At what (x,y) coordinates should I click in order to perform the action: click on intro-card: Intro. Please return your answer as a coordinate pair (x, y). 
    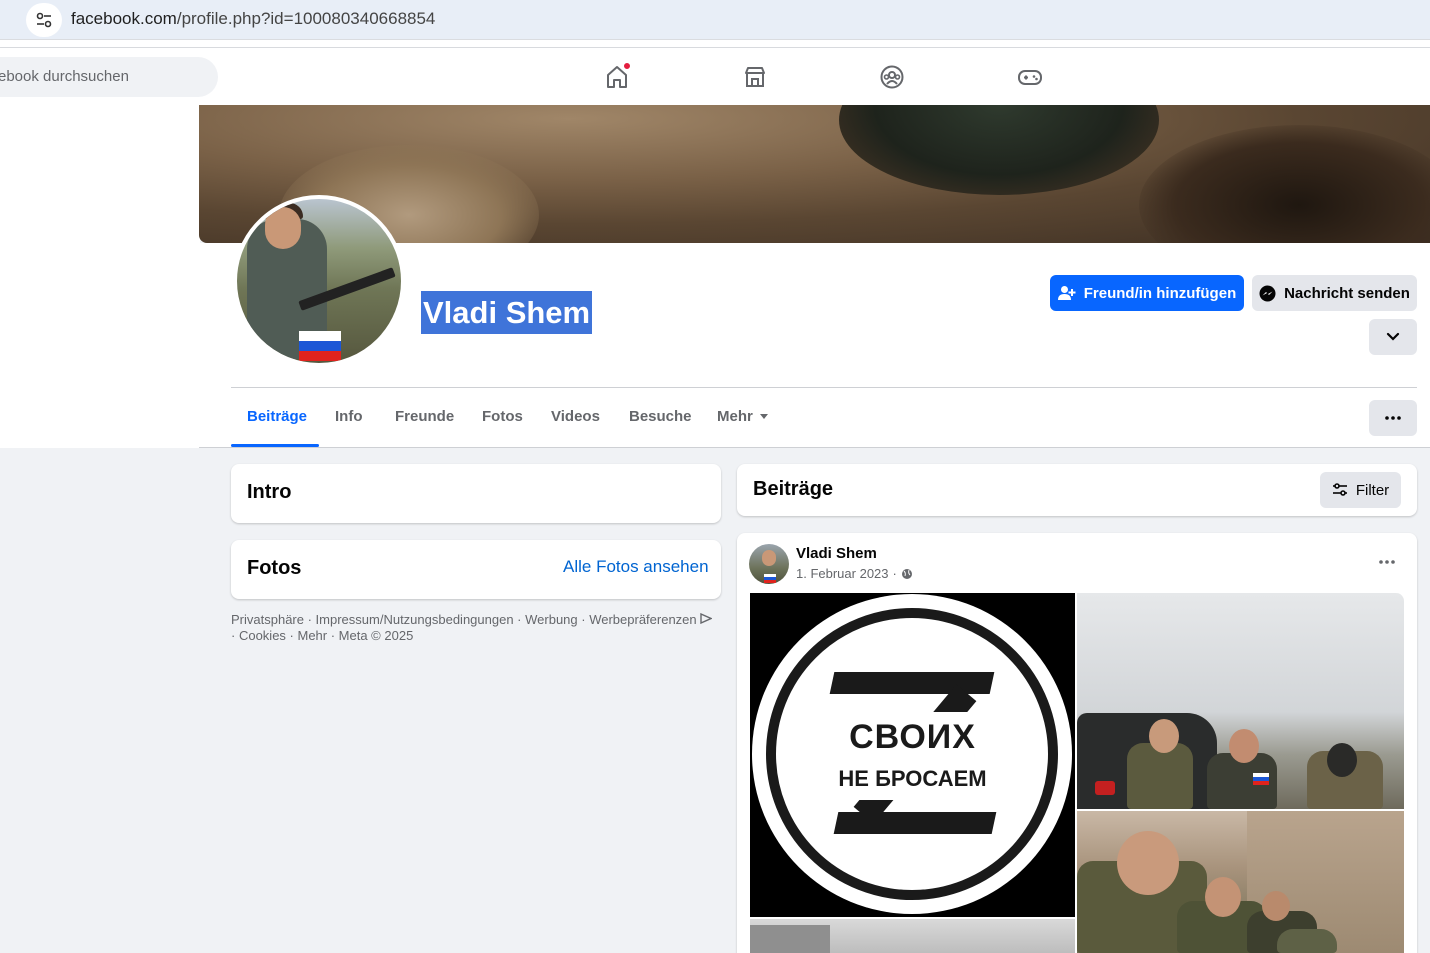
    Looking at the image, I should click on (476, 493).